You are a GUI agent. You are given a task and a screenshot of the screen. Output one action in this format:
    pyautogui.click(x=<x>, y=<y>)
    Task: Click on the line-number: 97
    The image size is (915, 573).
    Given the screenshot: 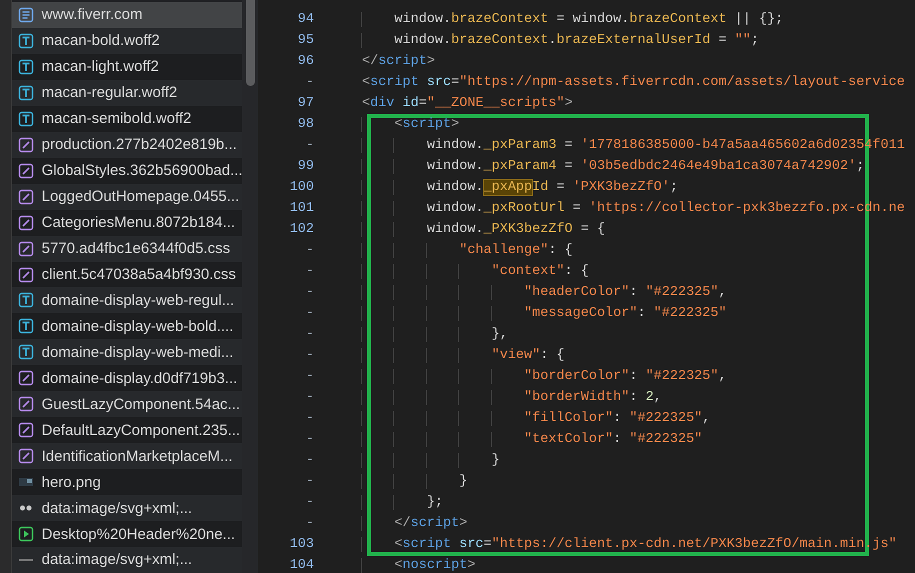 What is the action you would take?
    pyautogui.click(x=305, y=104)
    